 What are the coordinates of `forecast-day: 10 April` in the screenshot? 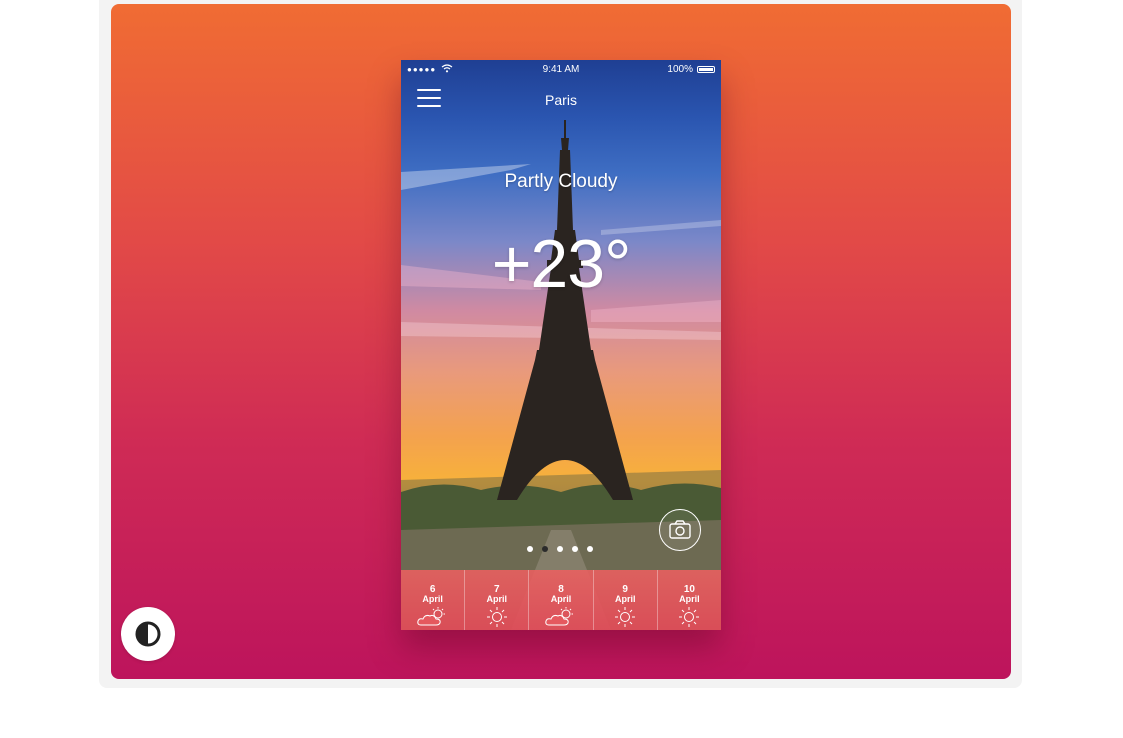 It's located at (689, 600).